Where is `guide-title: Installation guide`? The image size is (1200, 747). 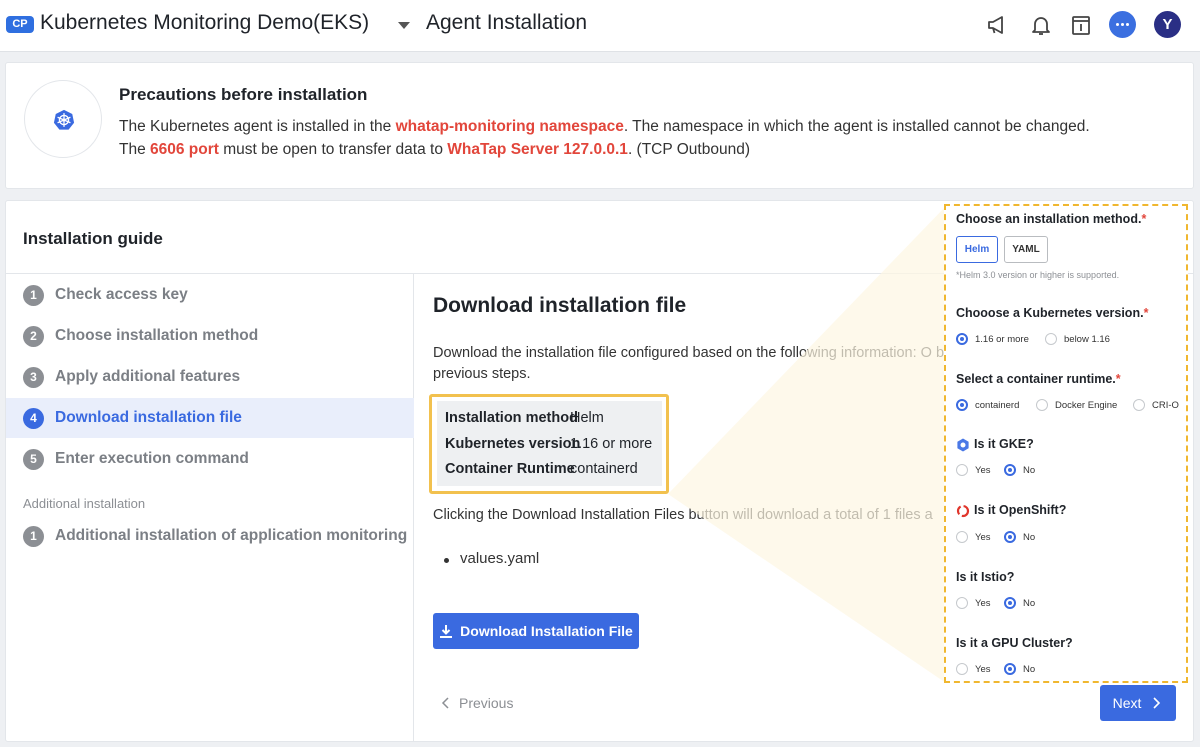 guide-title: Installation guide is located at coordinates (93, 238).